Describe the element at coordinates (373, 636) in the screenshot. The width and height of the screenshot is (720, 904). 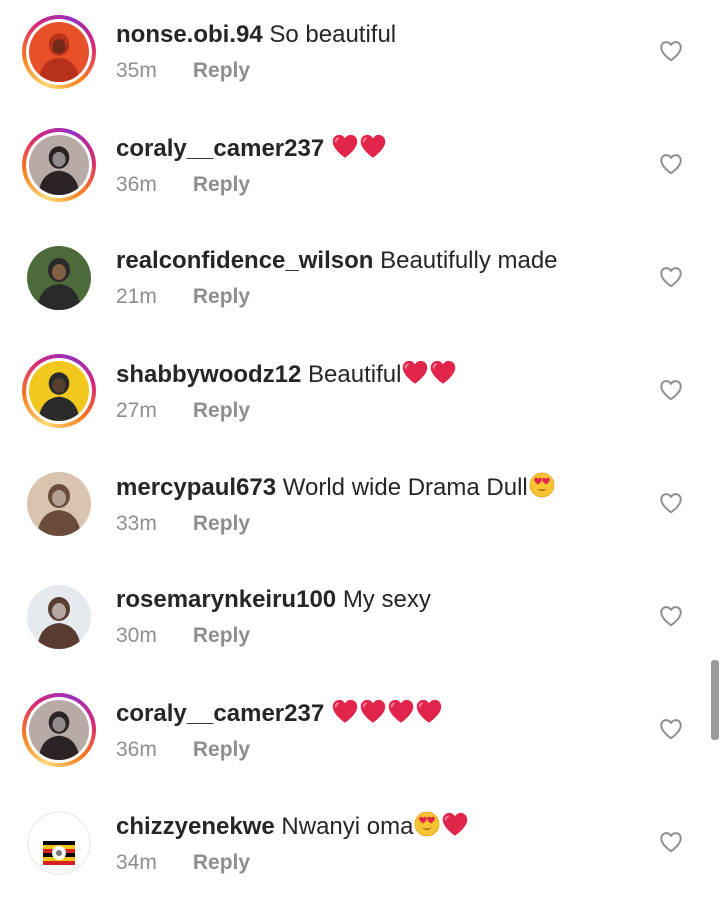
I see `comment-meta: 30m Reply` at that location.